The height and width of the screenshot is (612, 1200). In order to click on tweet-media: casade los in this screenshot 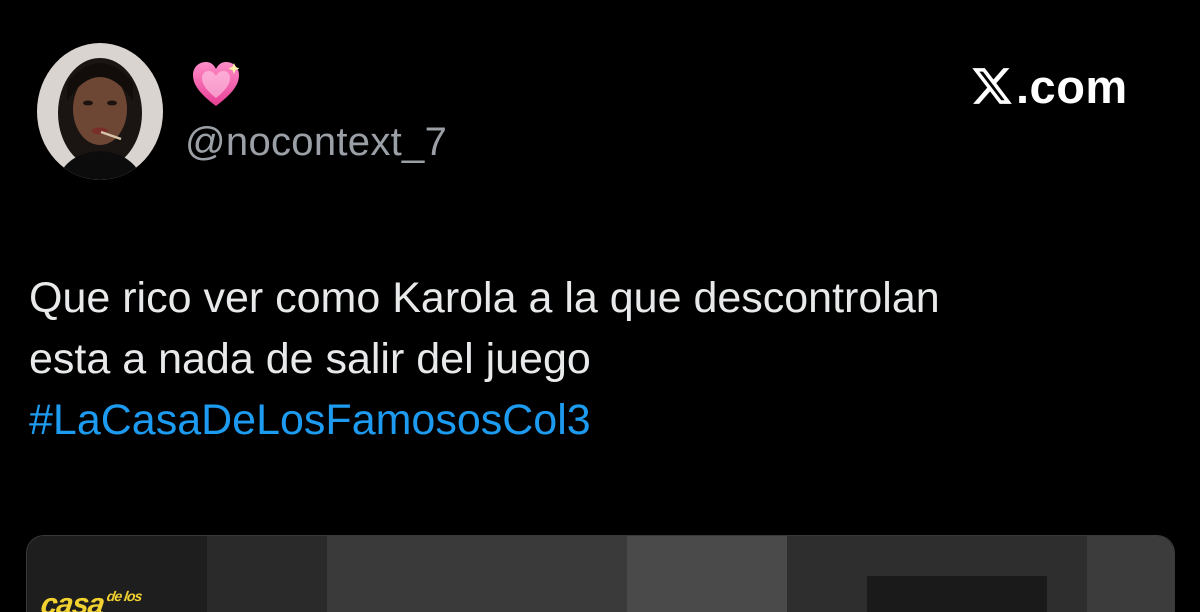, I will do `click(600, 573)`.